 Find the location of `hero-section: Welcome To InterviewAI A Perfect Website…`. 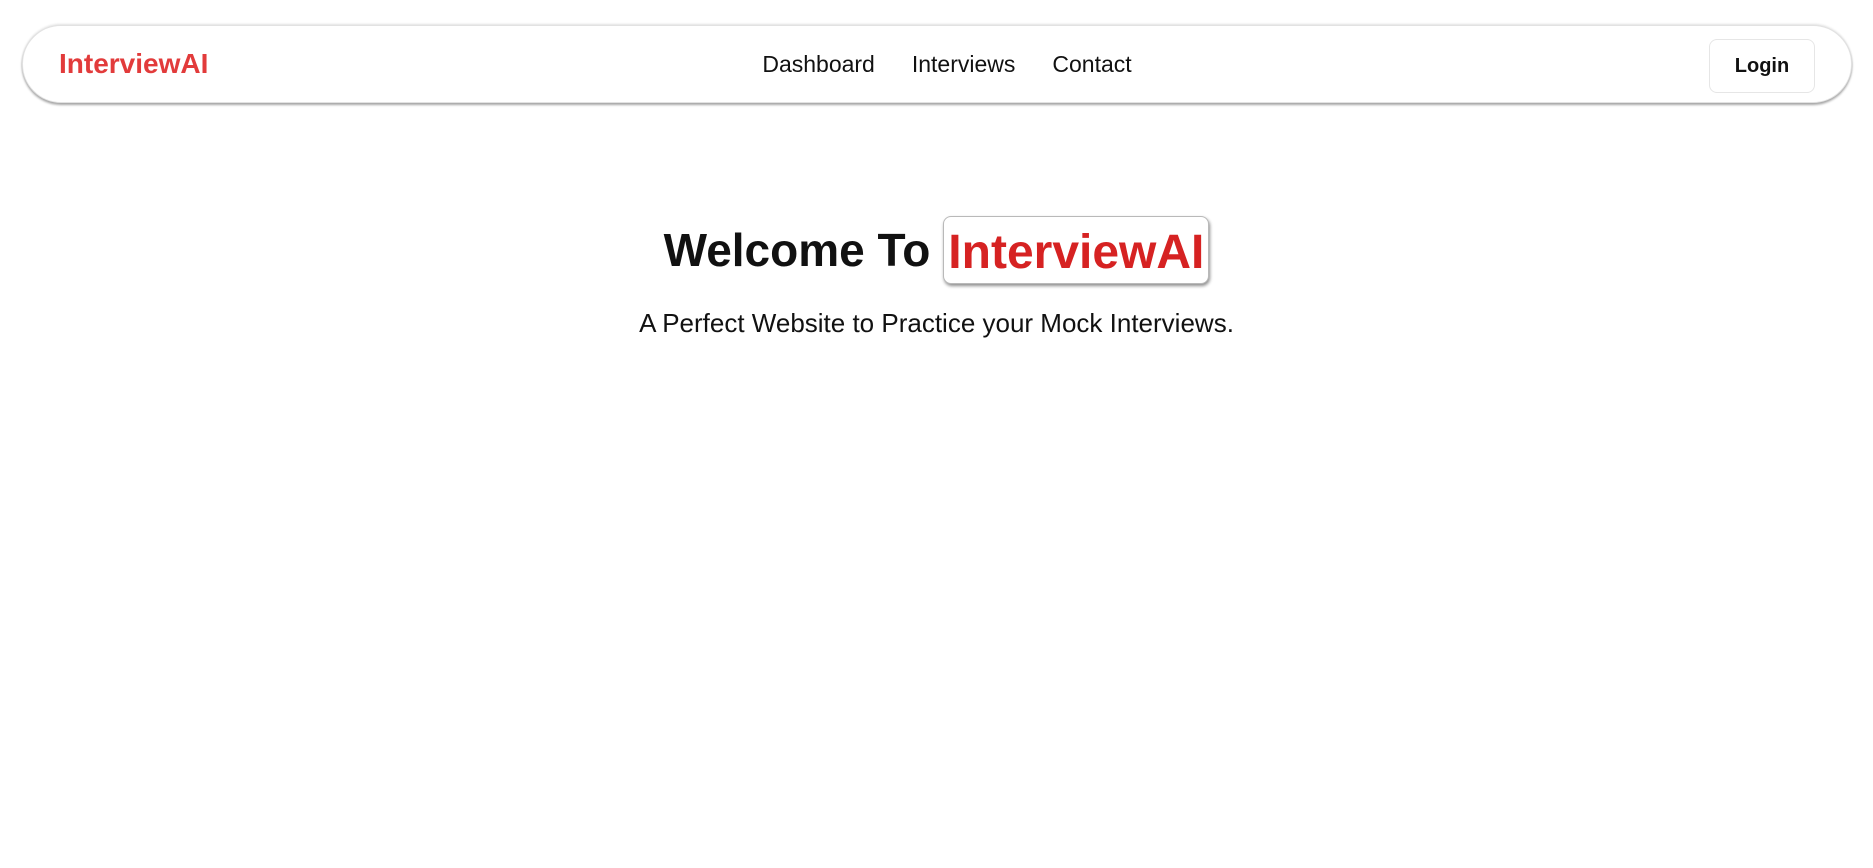

hero-section: Welcome To InterviewAI A Perfect Website… is located at coordinates (936, 277).